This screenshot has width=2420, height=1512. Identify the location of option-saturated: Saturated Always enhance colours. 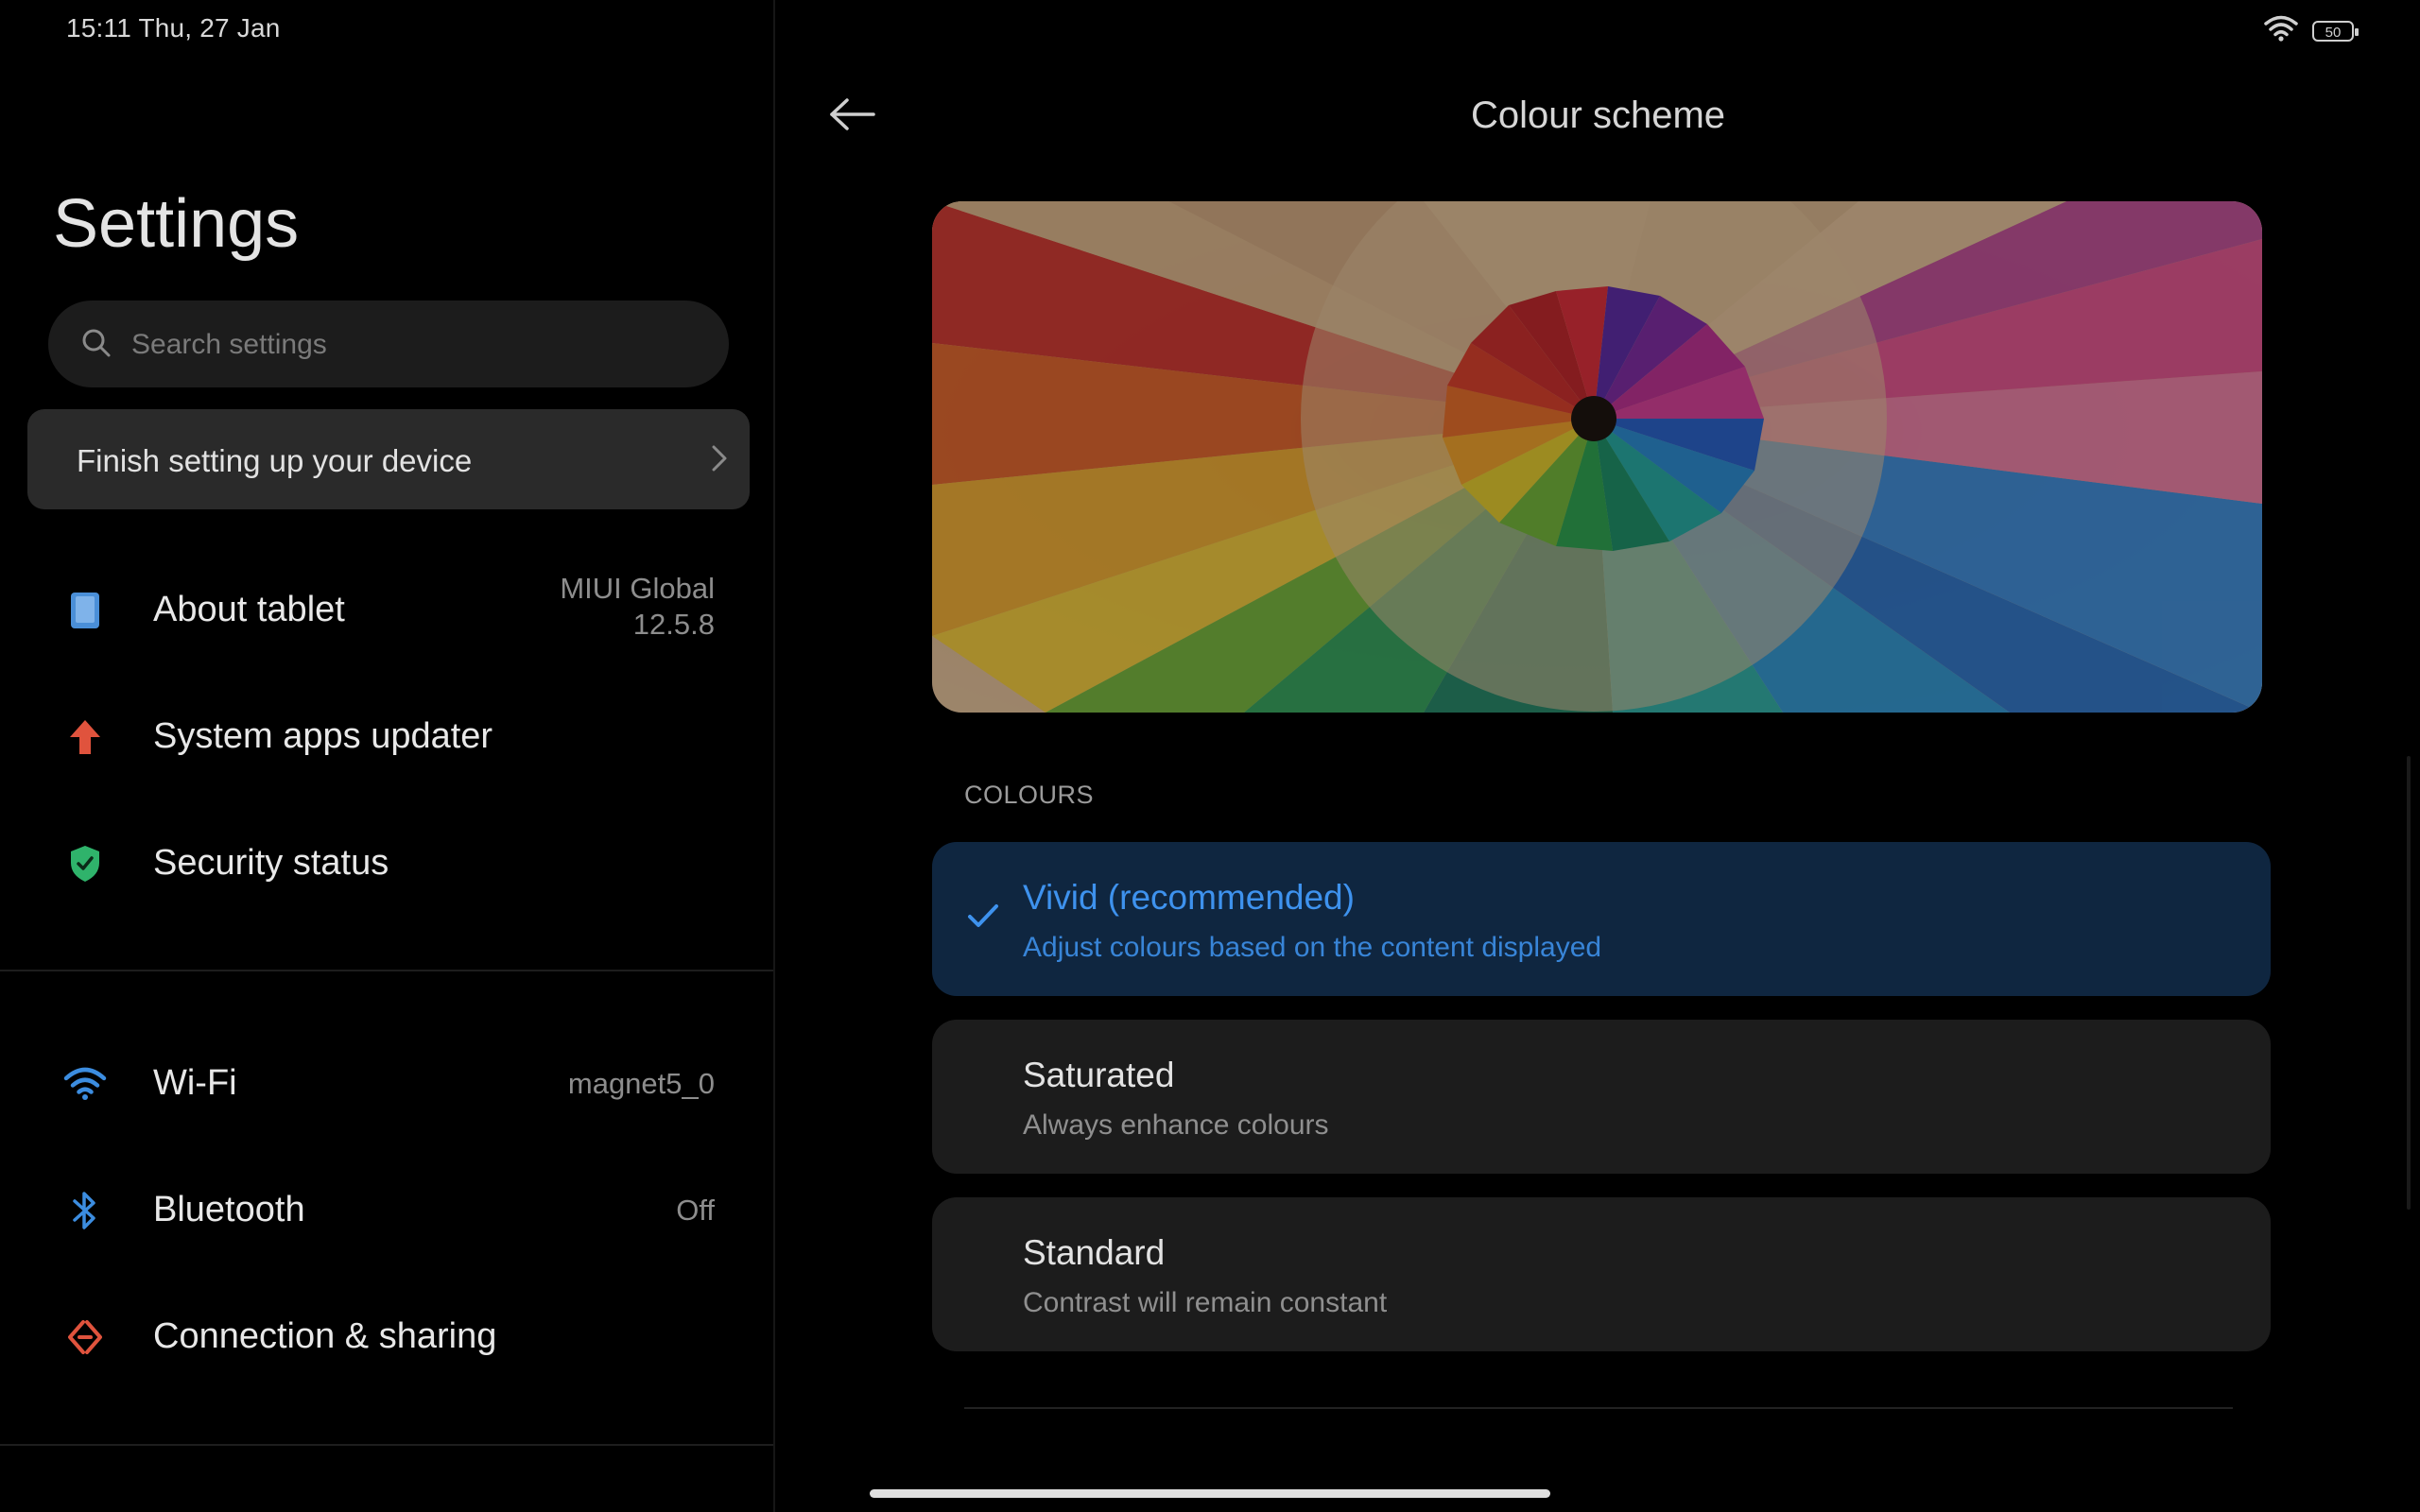
(1601, 1097).